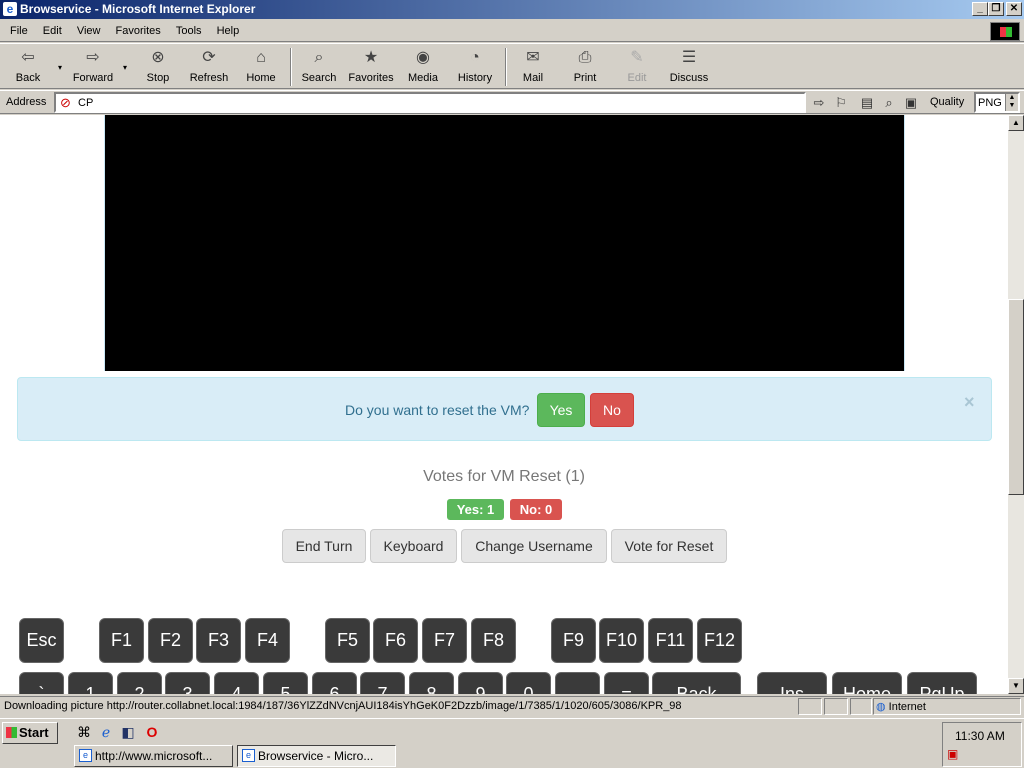  What do you see at coordinates (371, 68) in the screenshot?
I see `favorites-button: ★ Favorites` at bounding box center [371, 68].